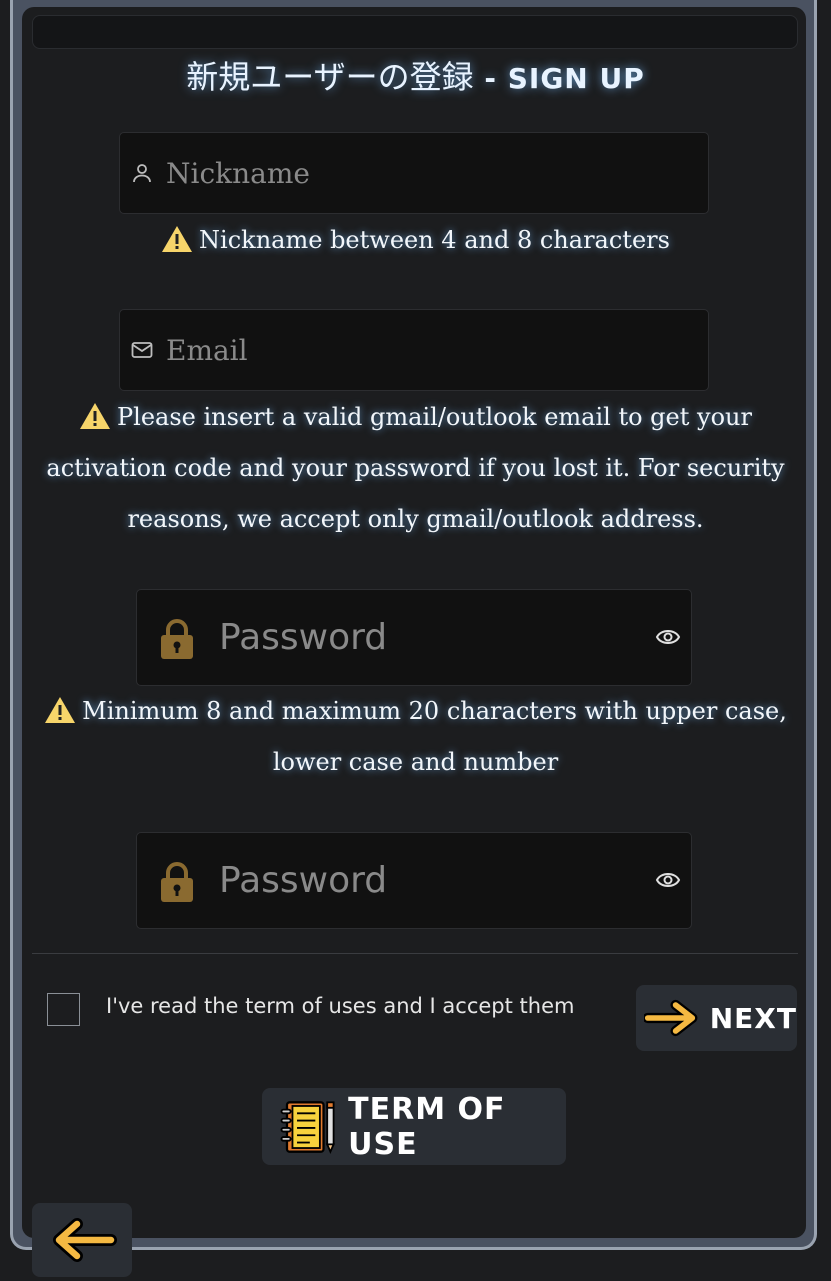 The width and height of the screenshot is (831, 1281). What do you see at coordinates (415, 32) in the screenshot?
I see `top-bar` at bounding box center [415, 32].